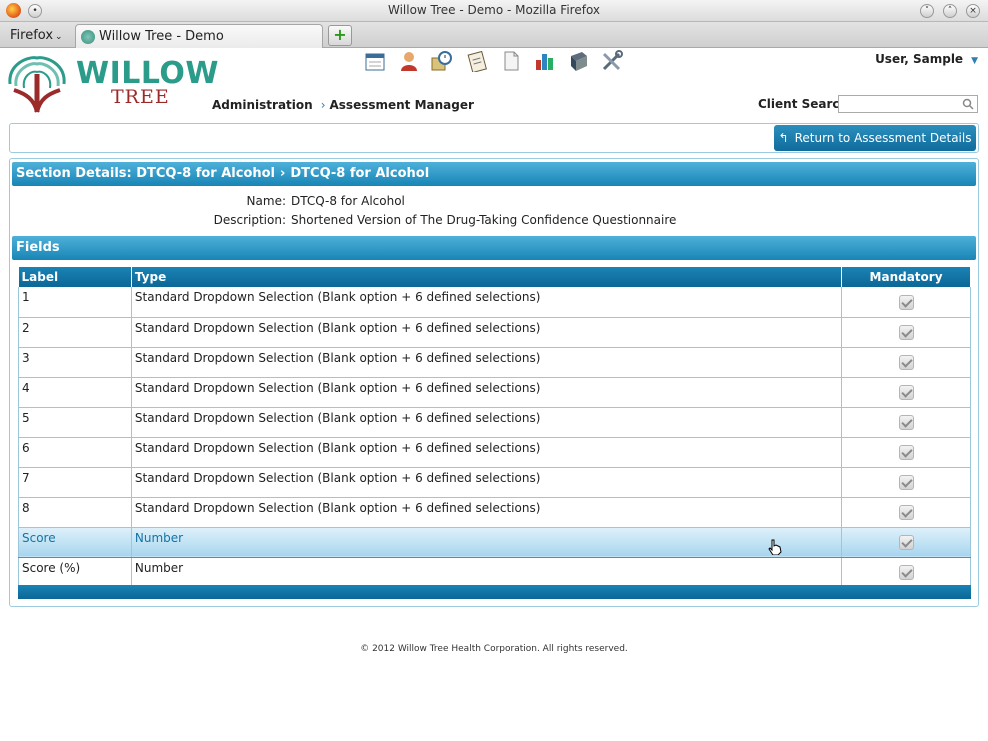 The width and height of the screenshot is (988, 741). Describe the element at coordinates (974, 61) in the screenshot. I see `caret-down-icon: ▼` at that location.